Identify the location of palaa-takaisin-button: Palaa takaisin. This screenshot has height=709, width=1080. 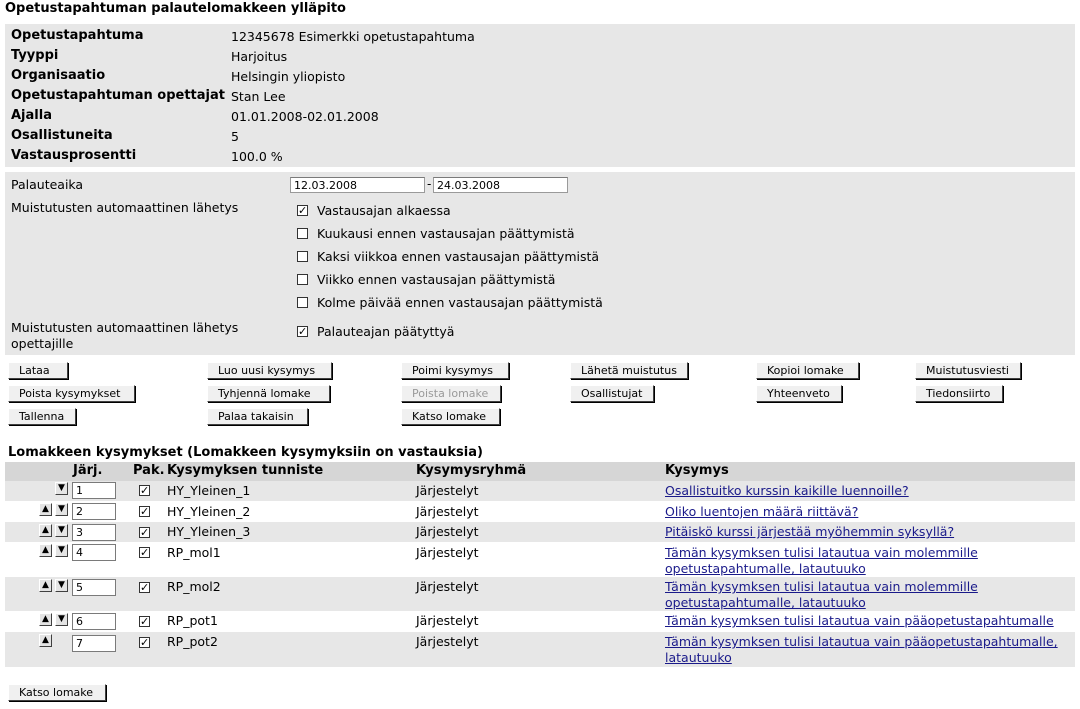
(257, 416).